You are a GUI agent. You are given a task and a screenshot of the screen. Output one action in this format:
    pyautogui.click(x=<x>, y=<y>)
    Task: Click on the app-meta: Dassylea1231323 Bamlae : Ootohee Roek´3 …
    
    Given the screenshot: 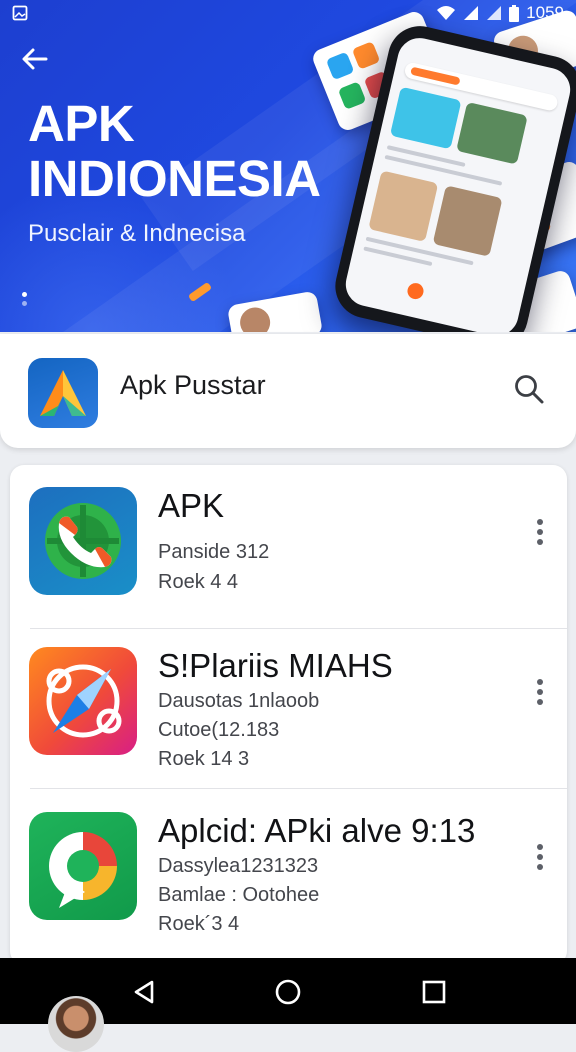 What is the action you would take?
    pyautogui.click(x=238, y=895)
    